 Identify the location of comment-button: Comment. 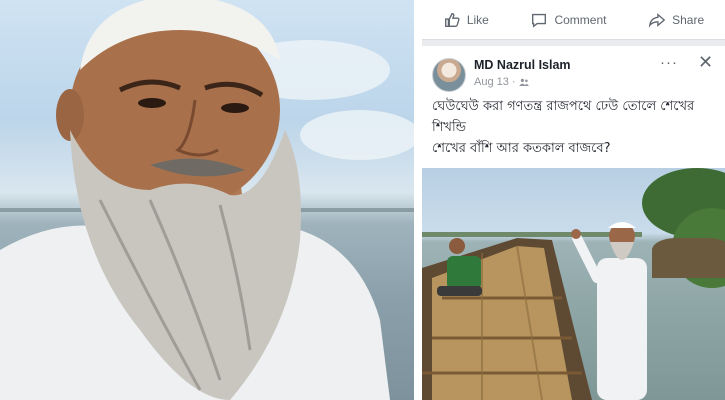
(568, 20).